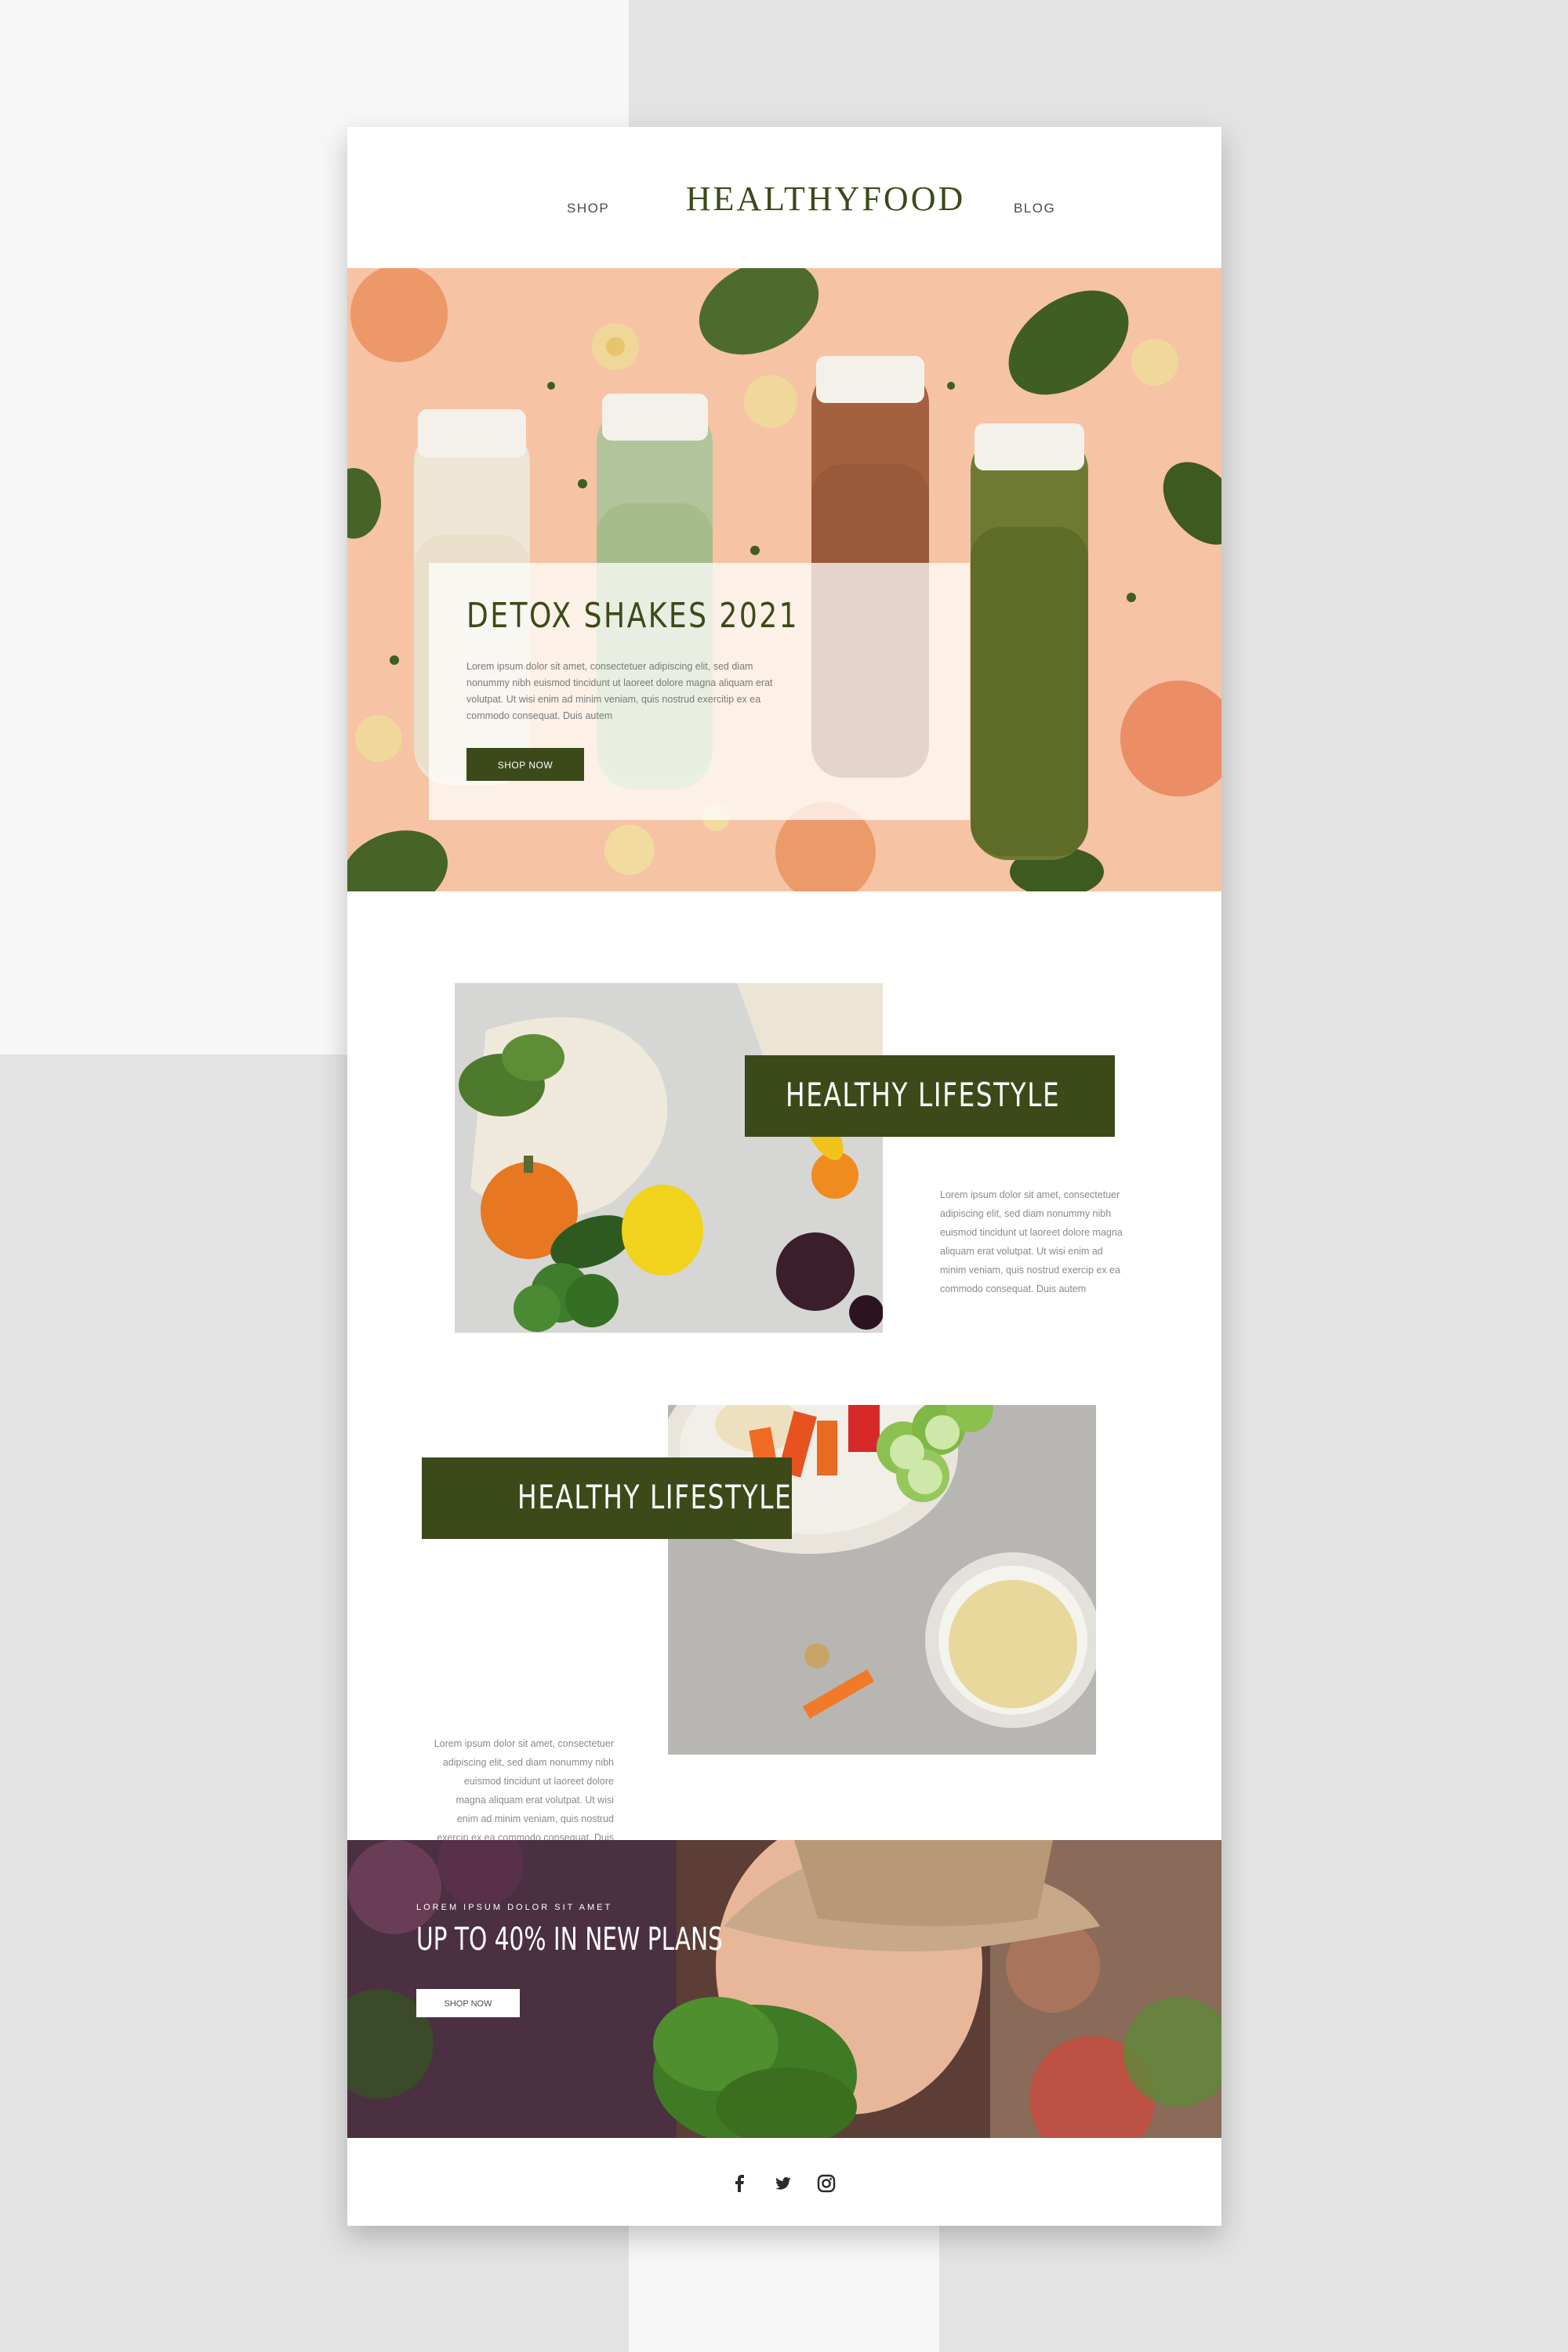 The image size is (1568, 2352). What do you see at coordinates (783, 2183) in the screenshot?
I see `twitter-icon` at bounding box center [783, 2183].